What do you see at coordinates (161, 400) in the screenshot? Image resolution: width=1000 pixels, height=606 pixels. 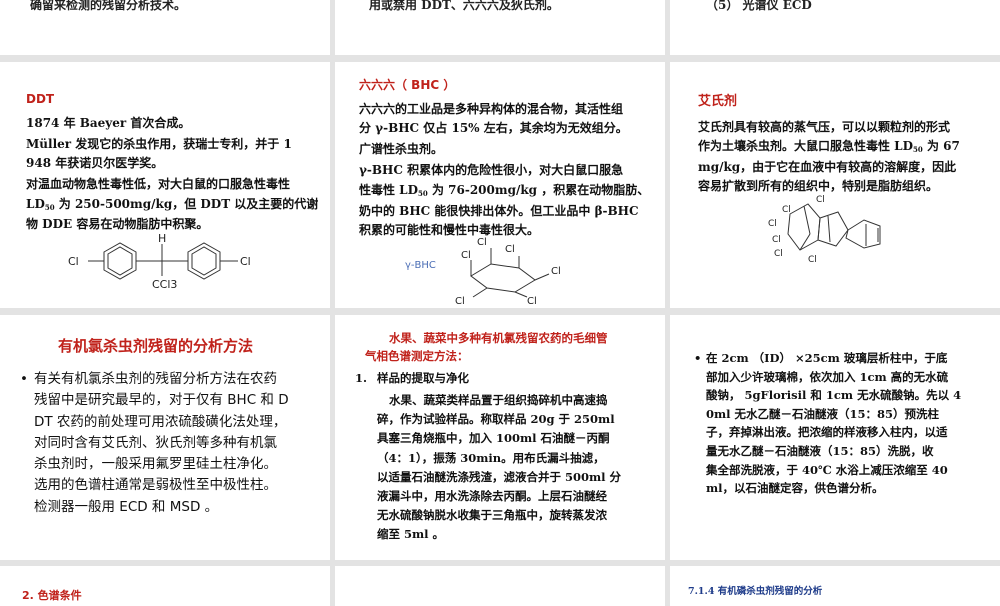 I see `text-line: 残留中是研究最早的，对于仅有 BHC 和 D` at bounding box center [161, 400].